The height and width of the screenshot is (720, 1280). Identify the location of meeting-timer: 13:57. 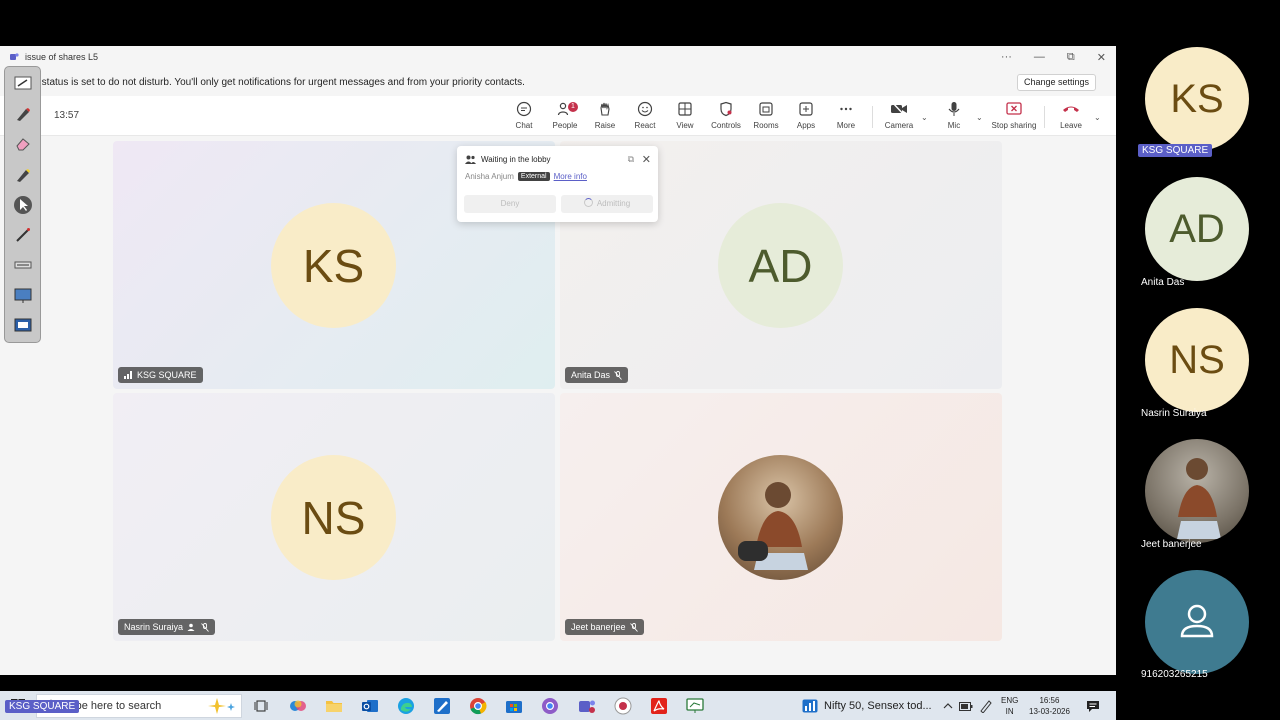
(67, 115).